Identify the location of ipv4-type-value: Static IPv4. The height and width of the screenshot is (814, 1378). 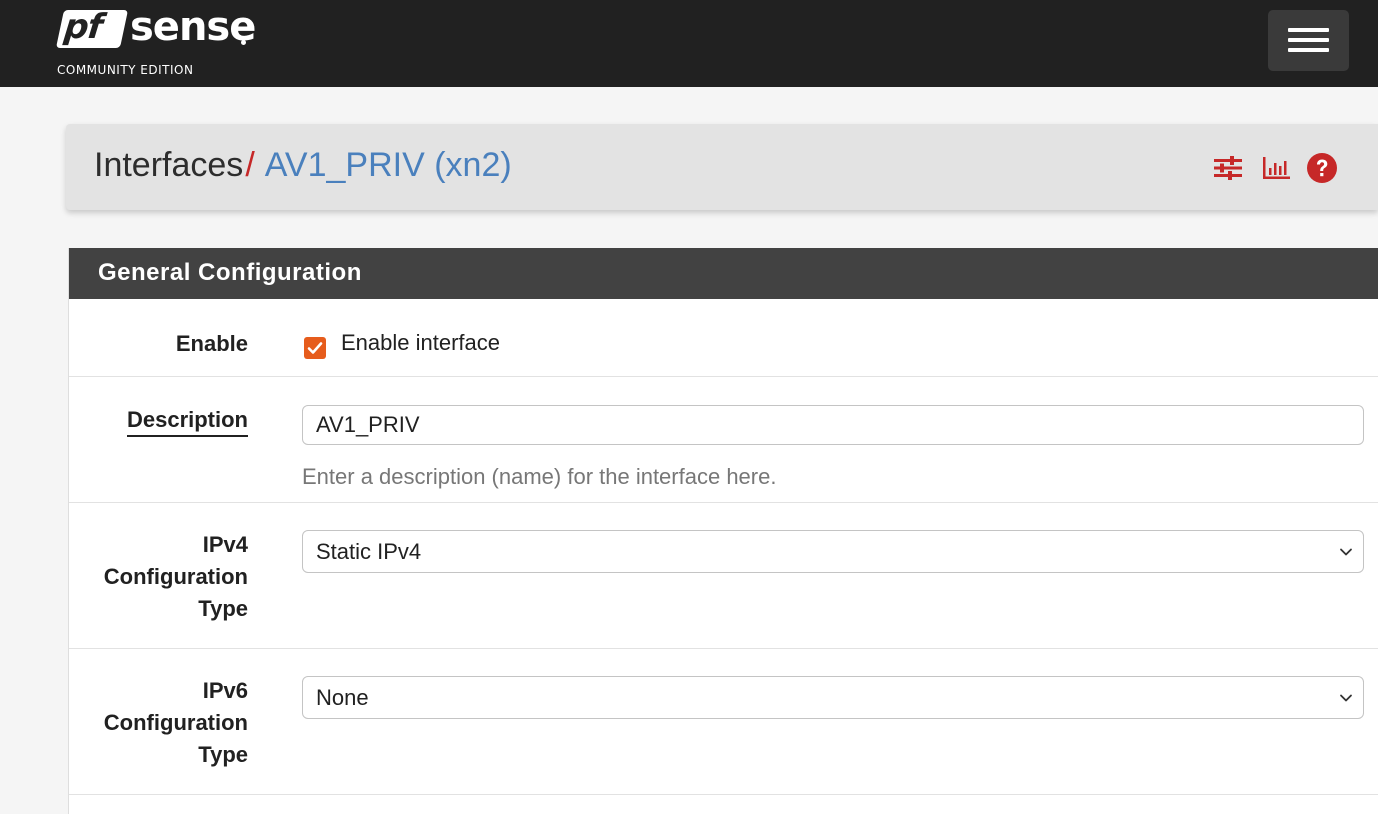
(369, 551).